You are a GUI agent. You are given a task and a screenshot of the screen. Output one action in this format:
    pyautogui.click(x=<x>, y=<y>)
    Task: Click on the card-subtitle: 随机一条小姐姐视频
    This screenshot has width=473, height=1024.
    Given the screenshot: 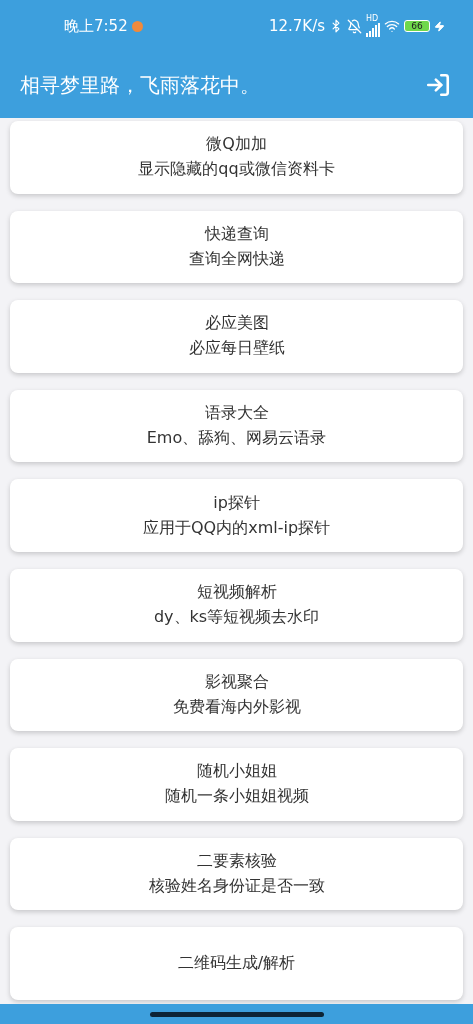 What is the action you would take?
    pyautogui.click(x=236, y=797)
    